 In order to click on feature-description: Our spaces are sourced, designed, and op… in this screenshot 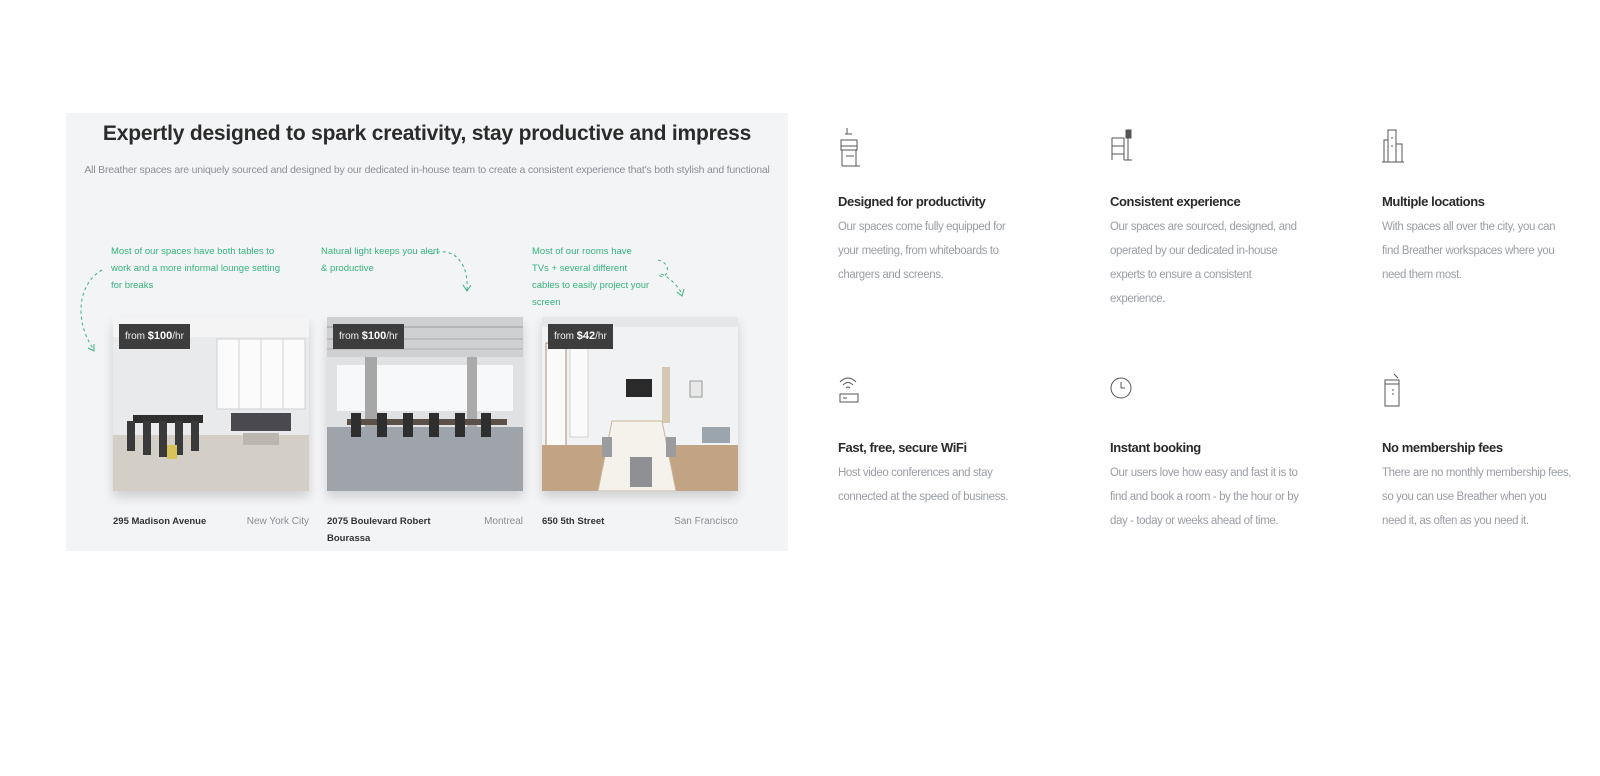, I will do `click(1203, 263)`.